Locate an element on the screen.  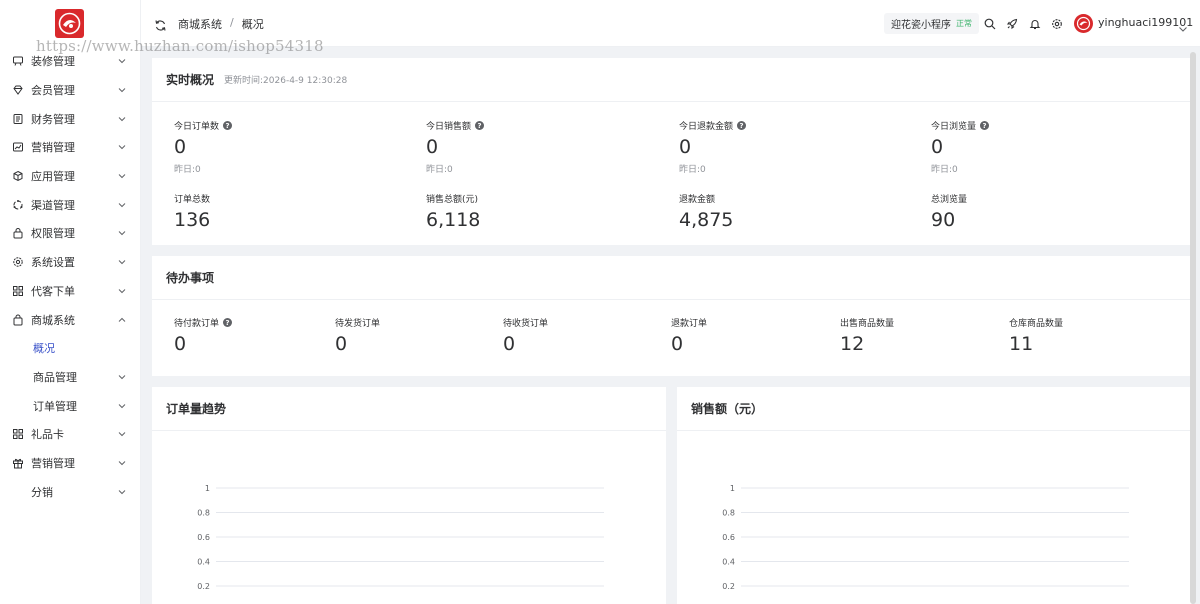
sidebar-item-settings: 系统设置 is located at coordinates (70, 262).